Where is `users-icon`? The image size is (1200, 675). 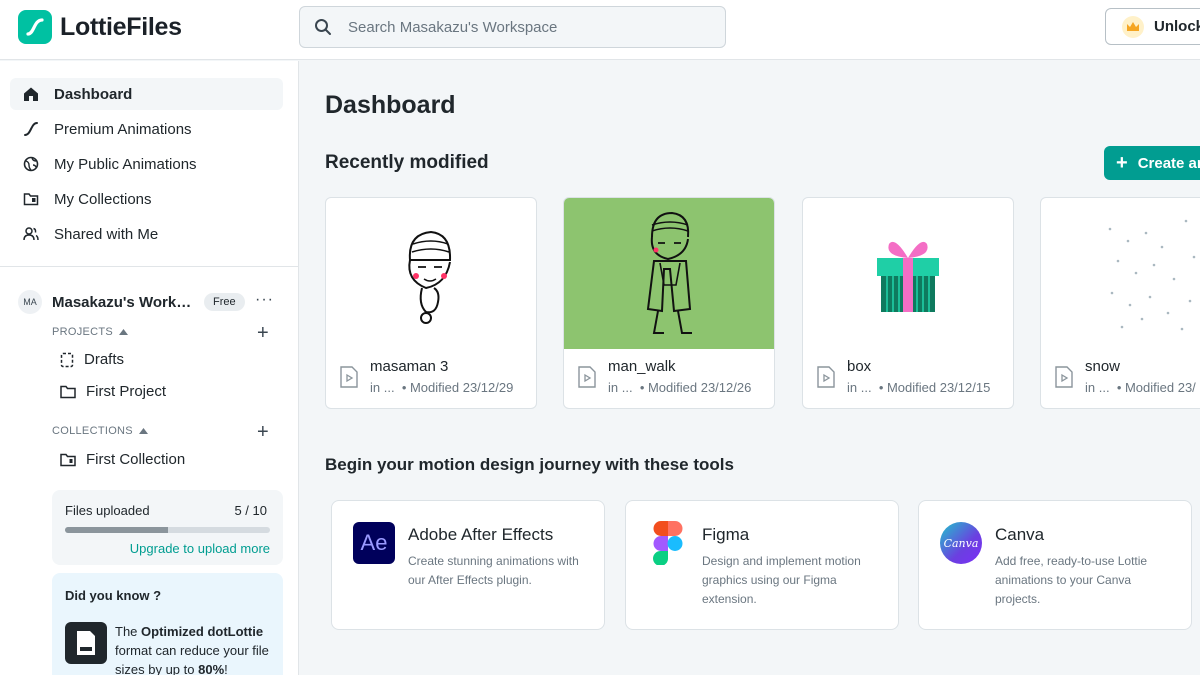 users-icon is located at coordinates (31, 234).